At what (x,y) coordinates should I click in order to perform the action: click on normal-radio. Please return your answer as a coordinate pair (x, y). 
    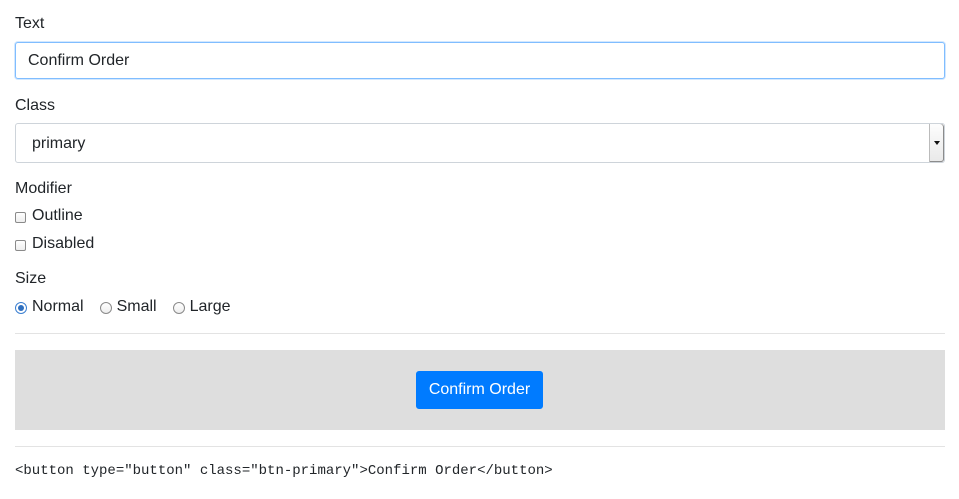
    Looking at the image, I should click on (21, 307).